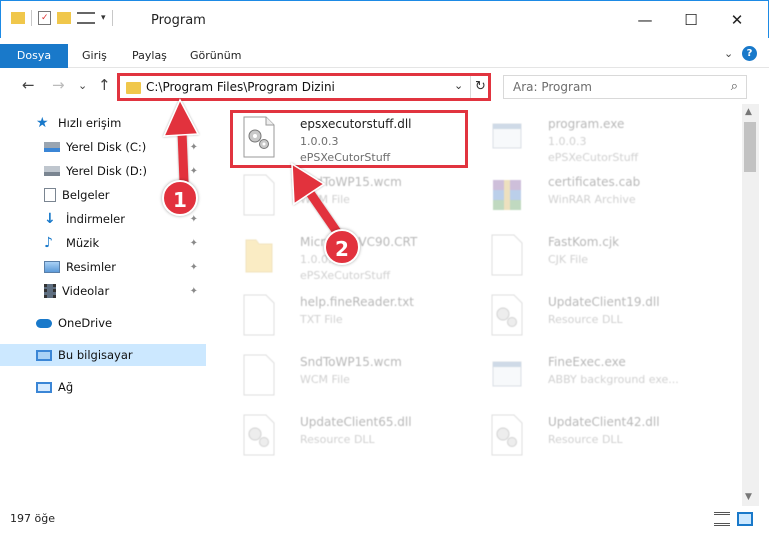  What do you see at coordinates (180, 198) in the screenshot?
I see `step-callout-1: 1` at bounding box center [180, 198].